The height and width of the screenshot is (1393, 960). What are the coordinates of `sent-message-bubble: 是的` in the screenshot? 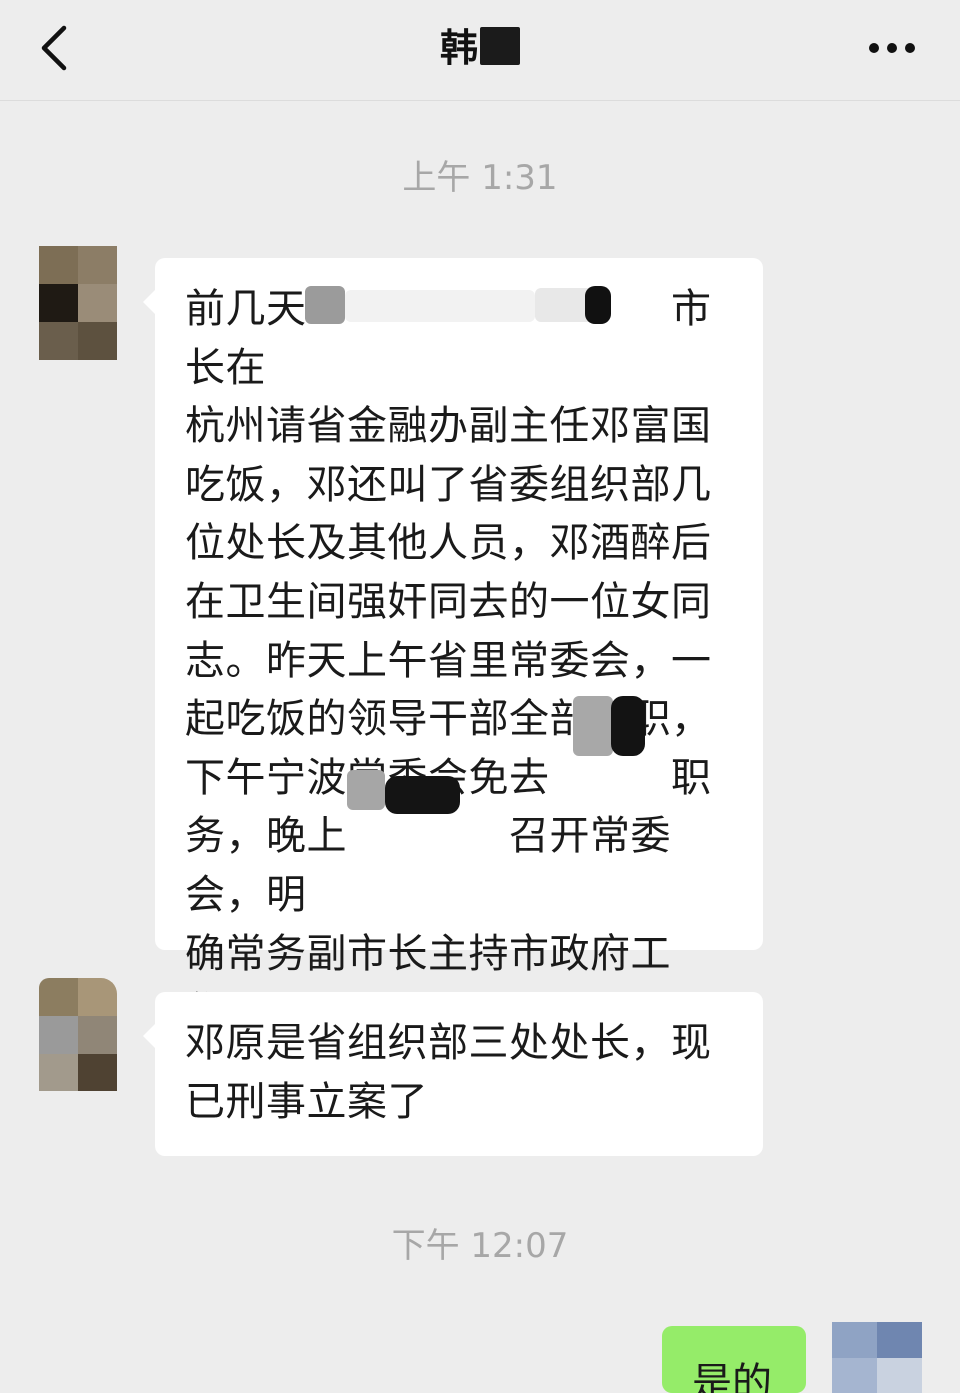 It's located at (734, 1359).